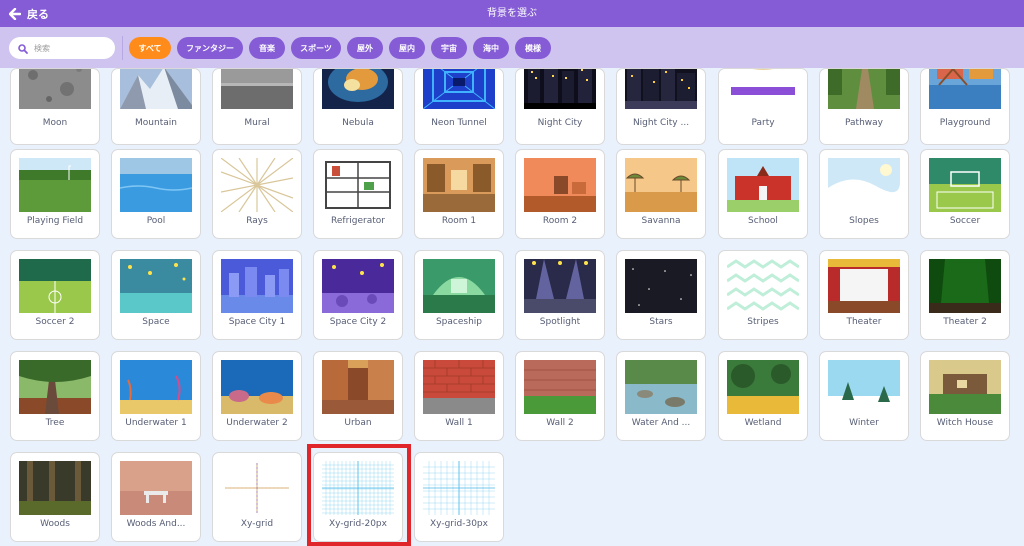 Image resolution: width=1024 pixels, height=546 pixels. Describe the element at coordinates (459, 286) in the screenshot. I see `spaceship-thumbnail` at that location.